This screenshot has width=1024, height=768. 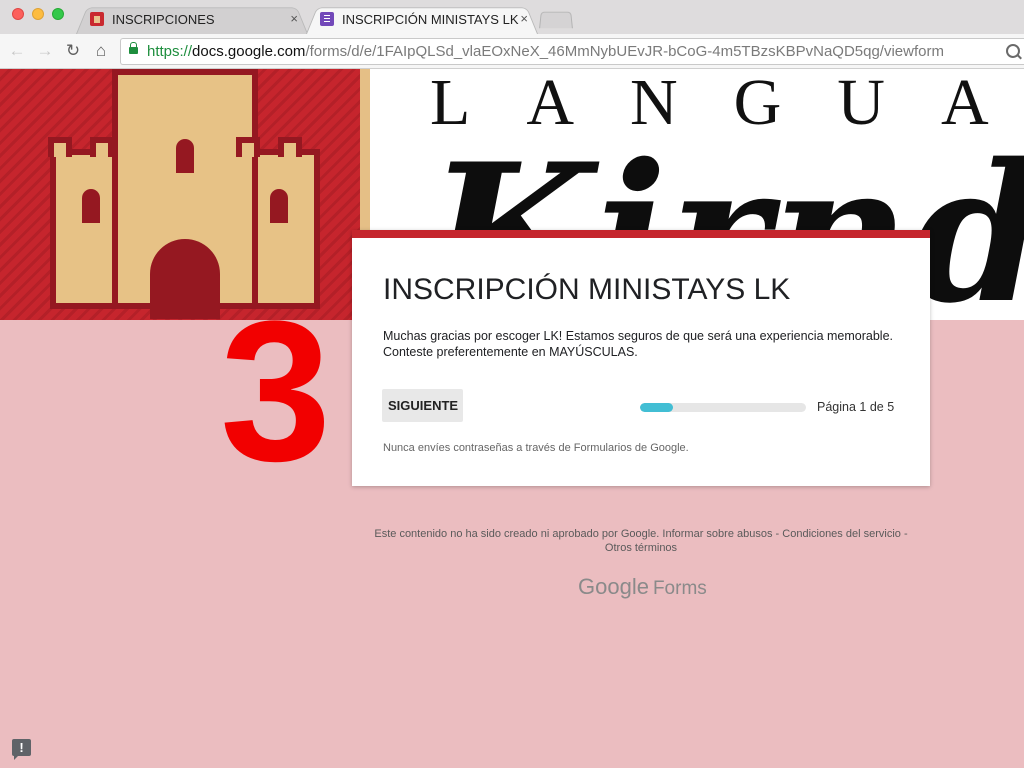 I want to click on step-number-annotation: 3, so click(x=276, y=391).